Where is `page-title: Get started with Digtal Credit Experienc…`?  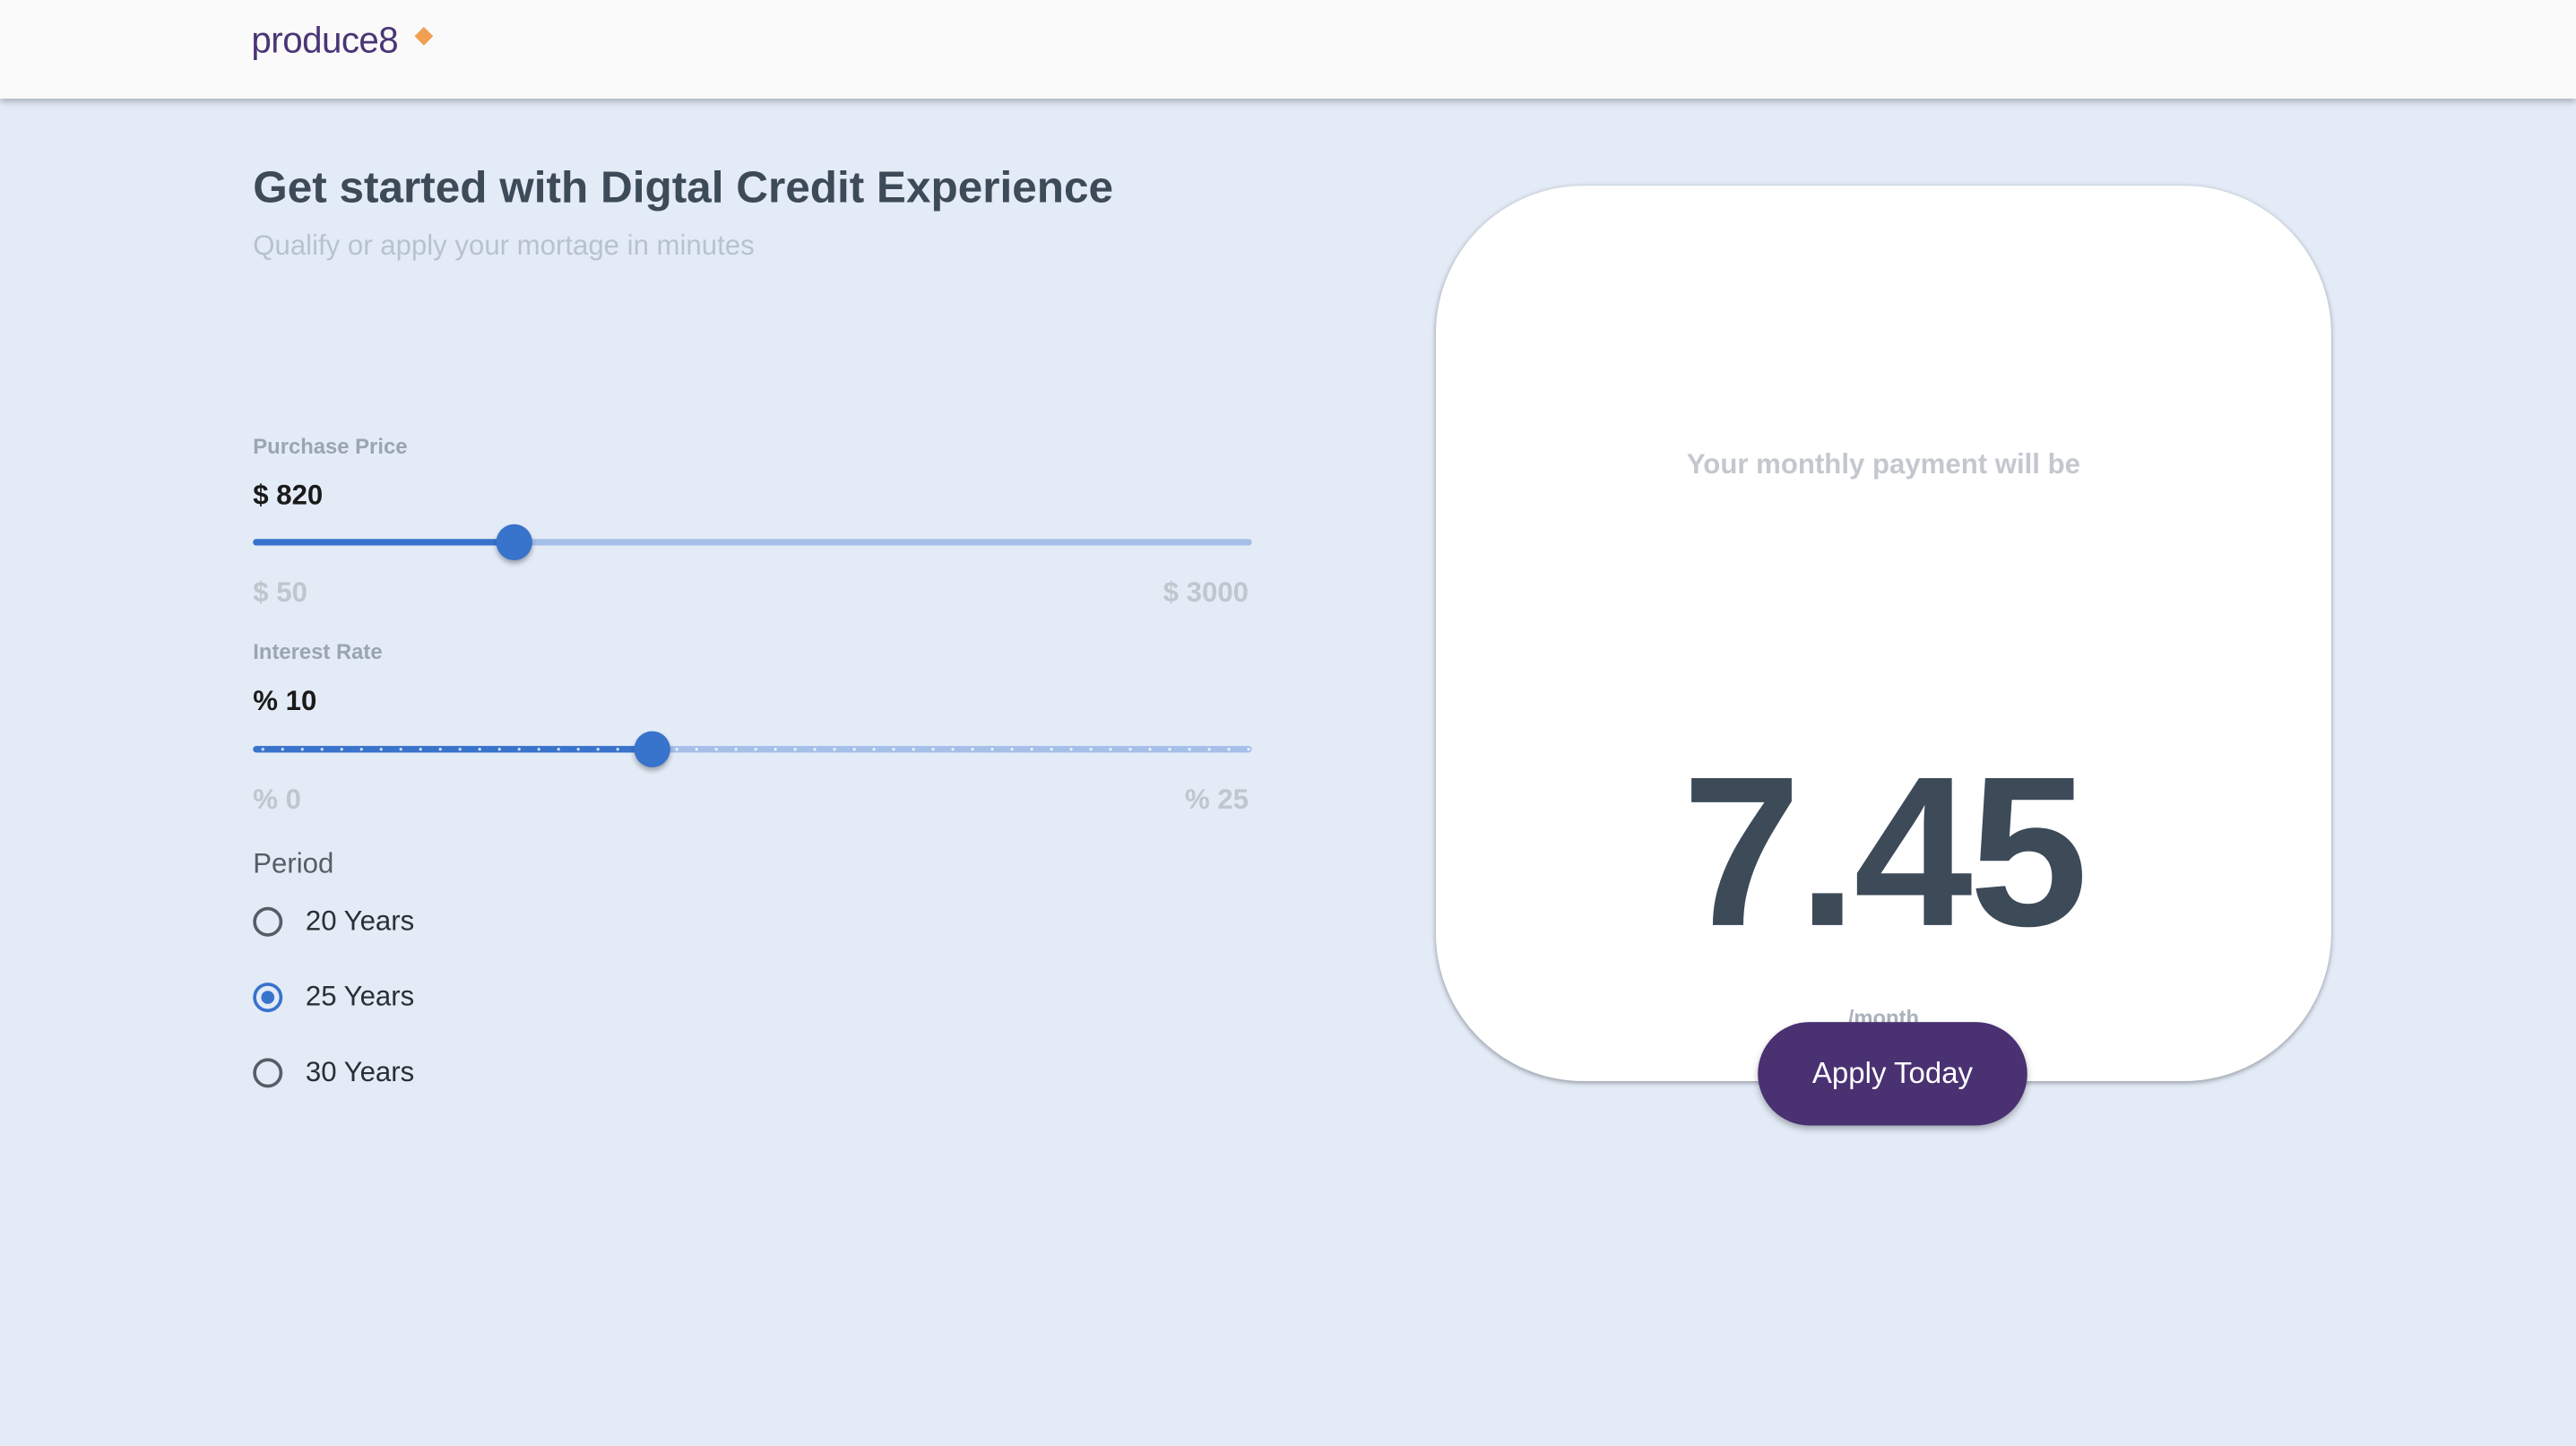 page-title: Get started with Digtal Credit Experienc… is located at coordinates (683, 187).